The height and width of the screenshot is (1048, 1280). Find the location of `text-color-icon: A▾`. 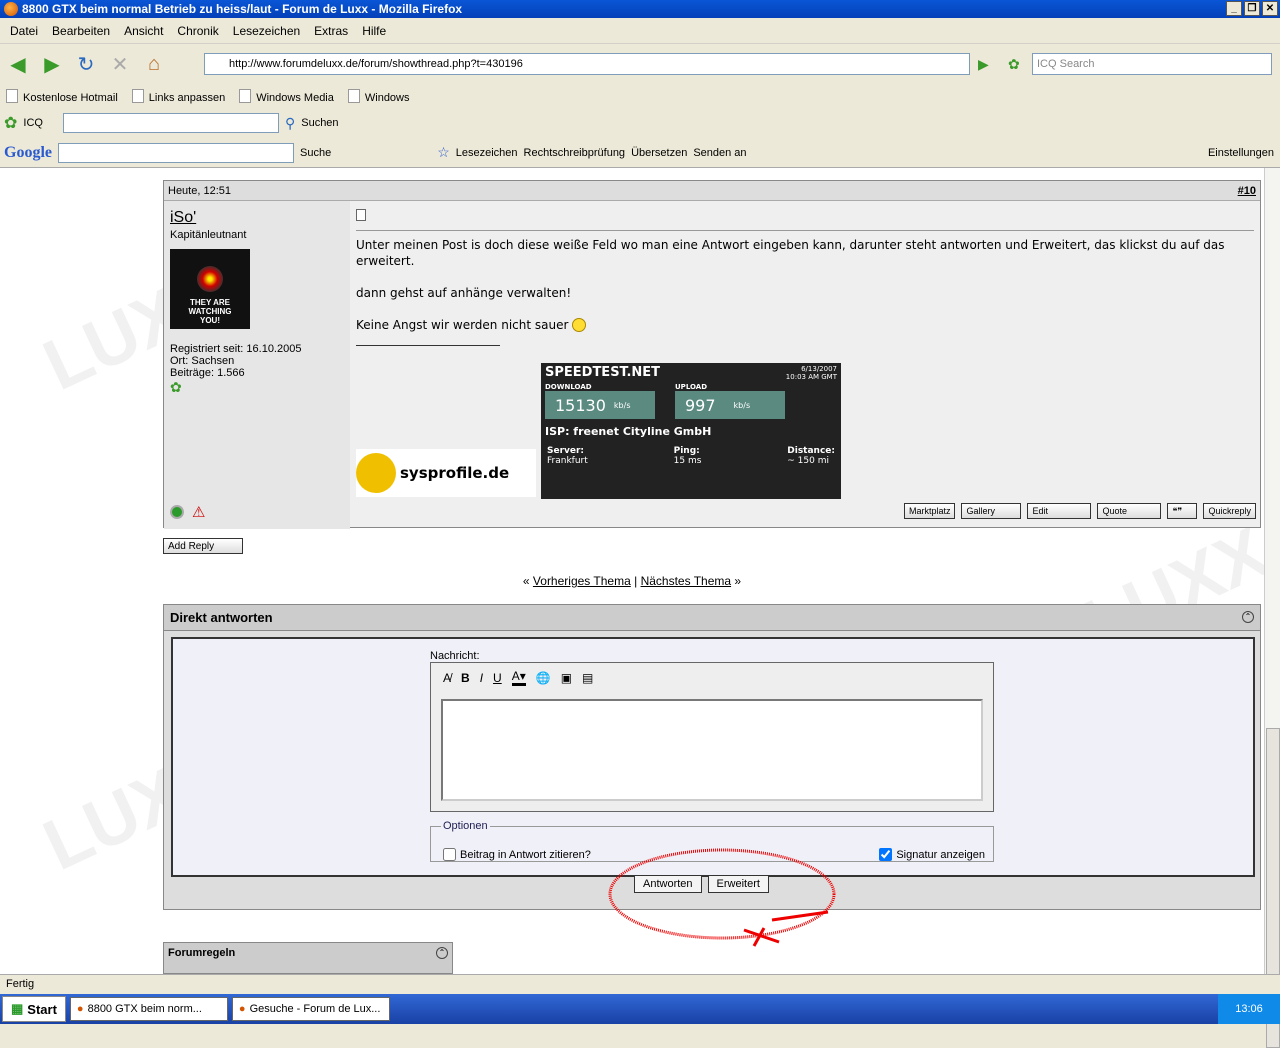

text-color-icon: A▾ is located at coordinates (518, 677).